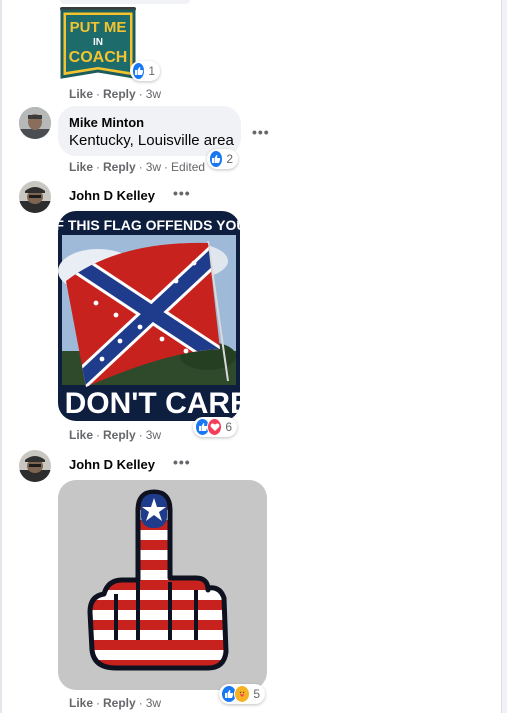  What do you see at coordinates (149, 316) in the screenshot?
I see `flag-meme-image: IF THIS FLAG OFFENDS YOU I DON'T CARE` at bounding box center [149, 316].